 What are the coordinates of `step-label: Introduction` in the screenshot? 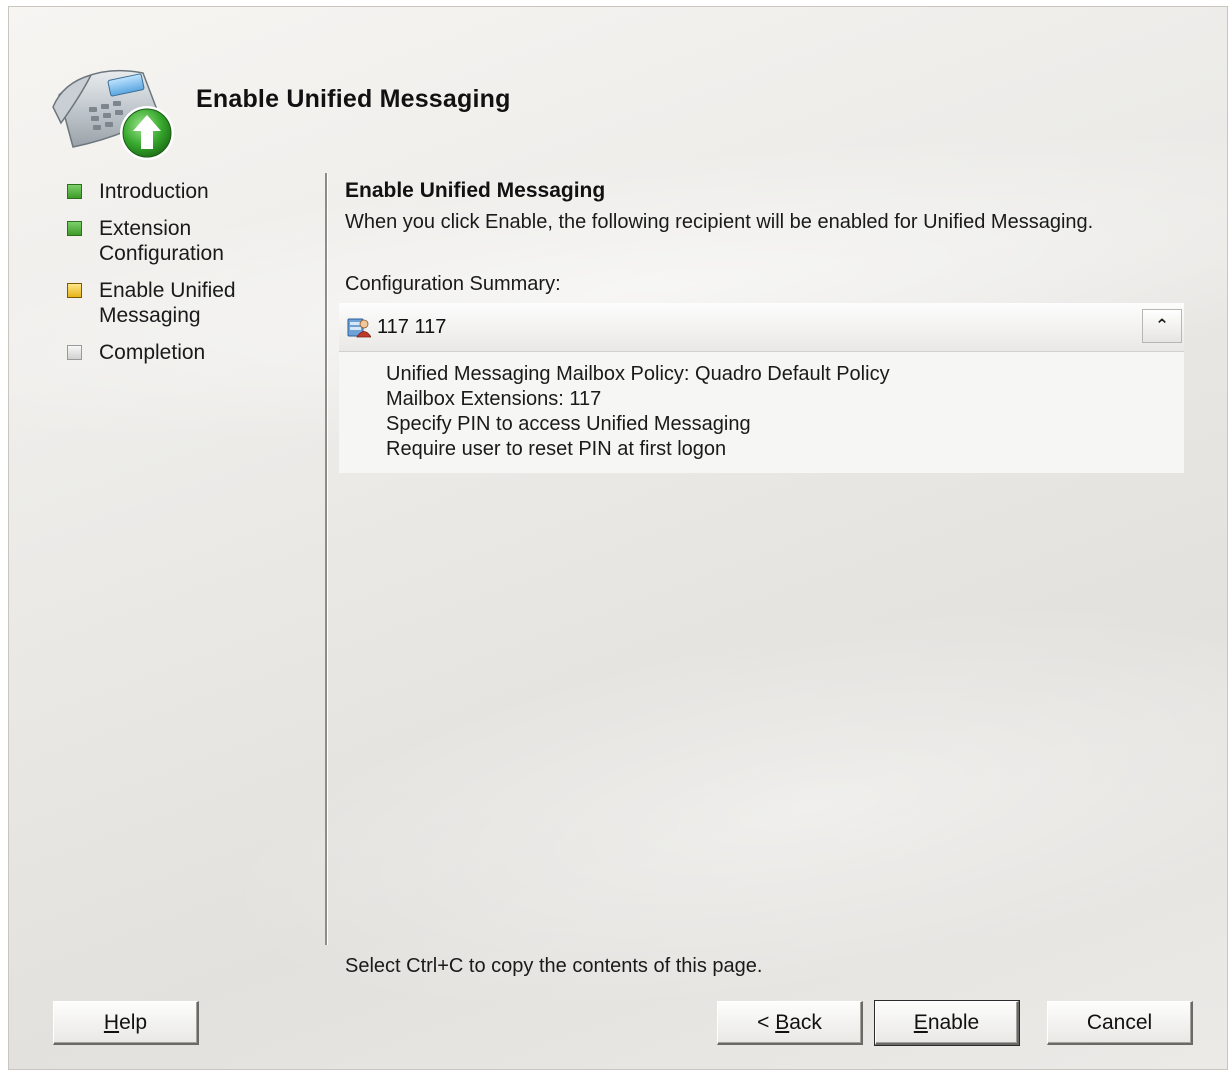 It's located at (154, 191).